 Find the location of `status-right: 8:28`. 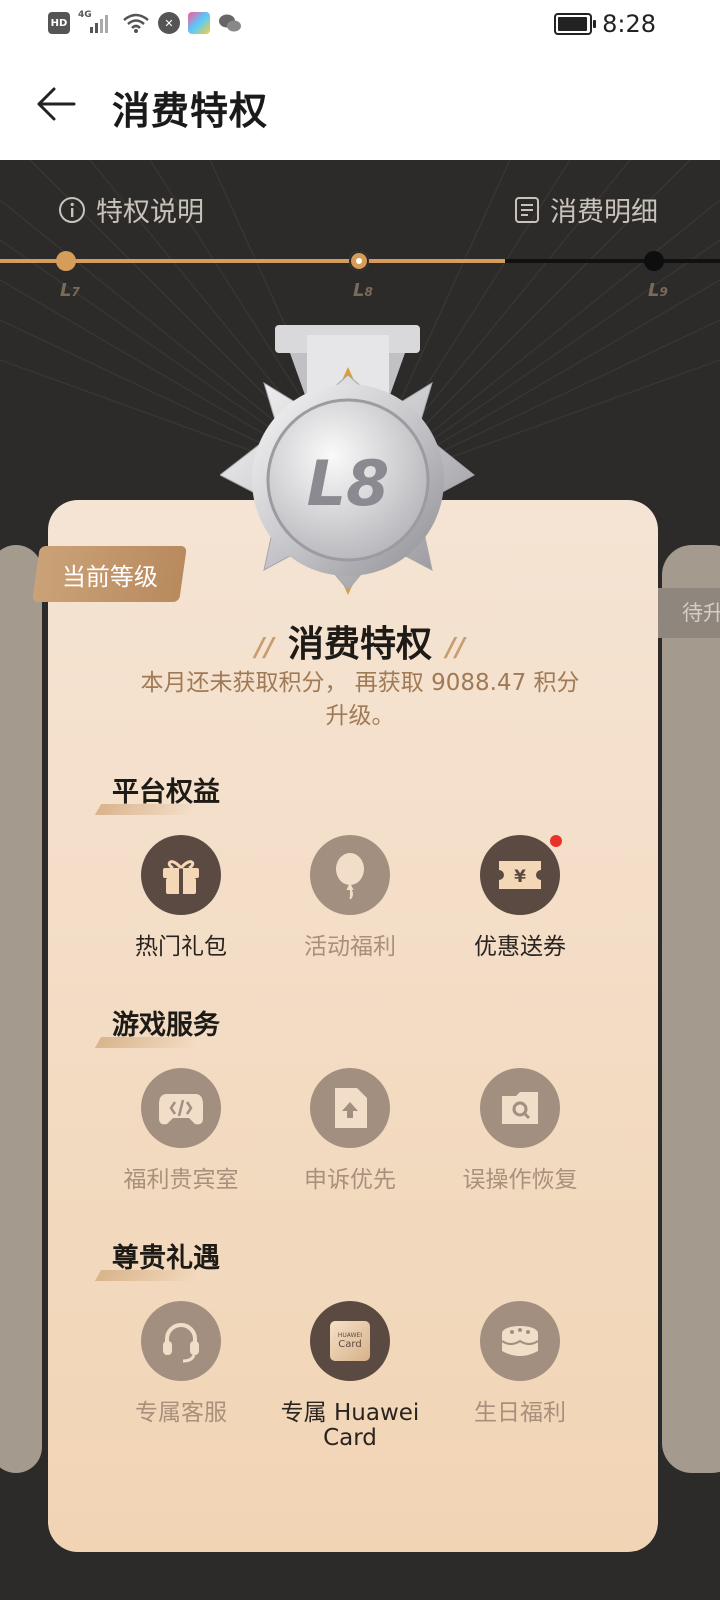

status-right: 8:28 is located at coordinates (605, 24).